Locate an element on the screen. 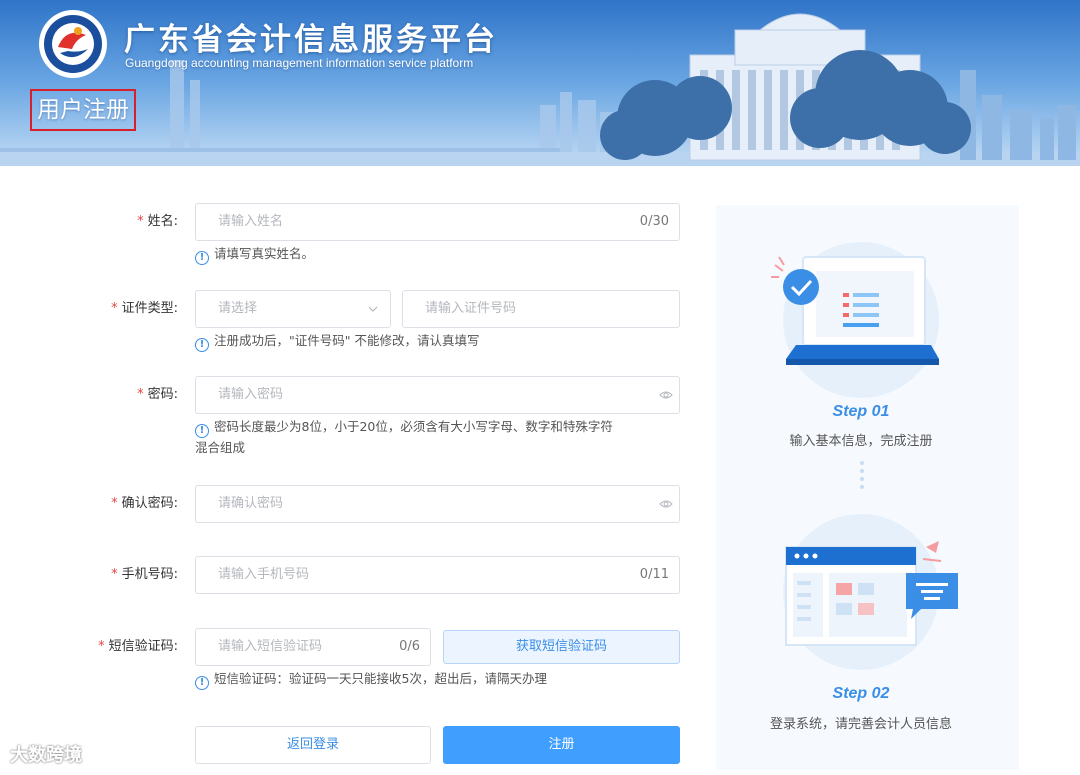 This screenshot has height=775, width=1080. logo-icon is located at coordinates (73, 44).